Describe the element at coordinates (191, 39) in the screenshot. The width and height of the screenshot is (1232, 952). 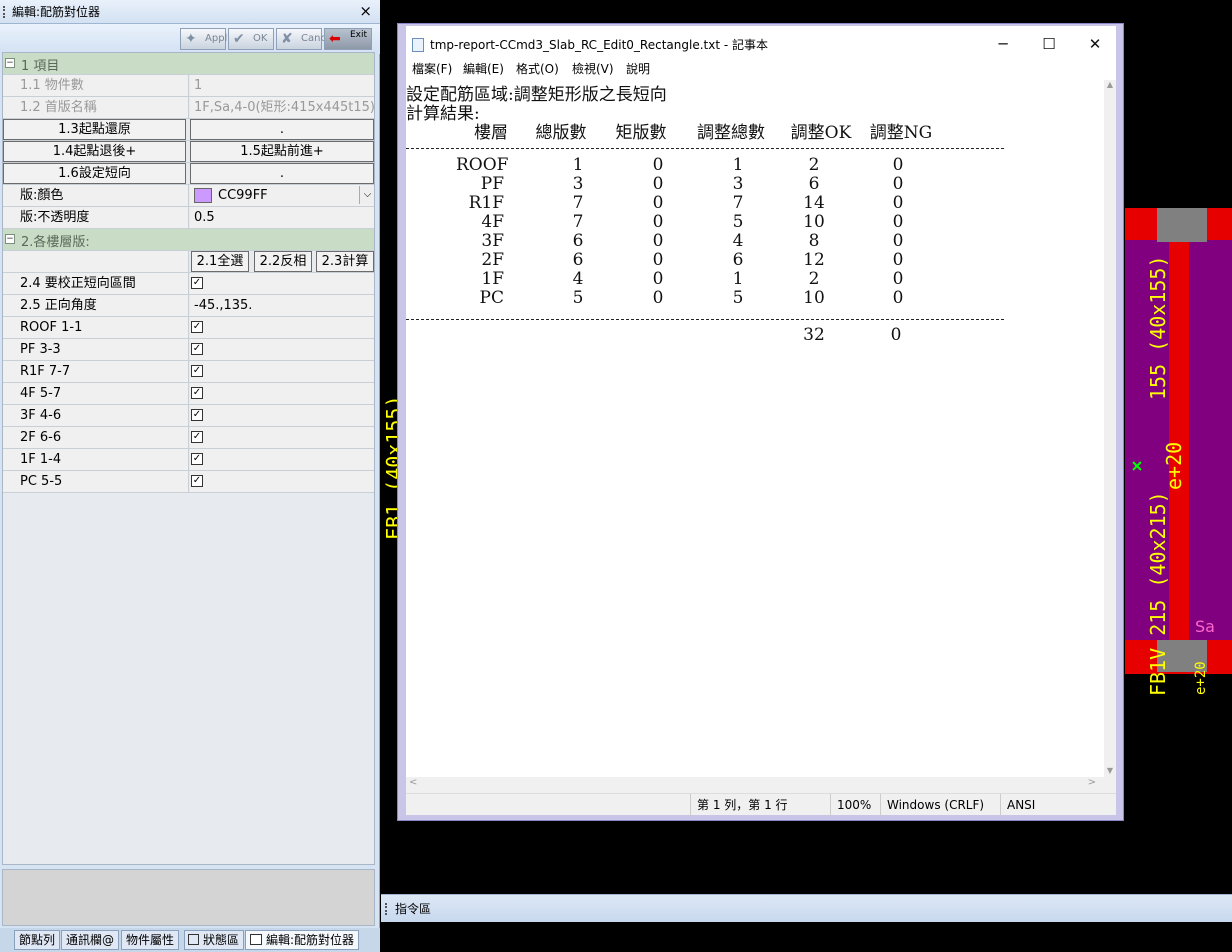
I see `apply-icon: ✦` at that location.